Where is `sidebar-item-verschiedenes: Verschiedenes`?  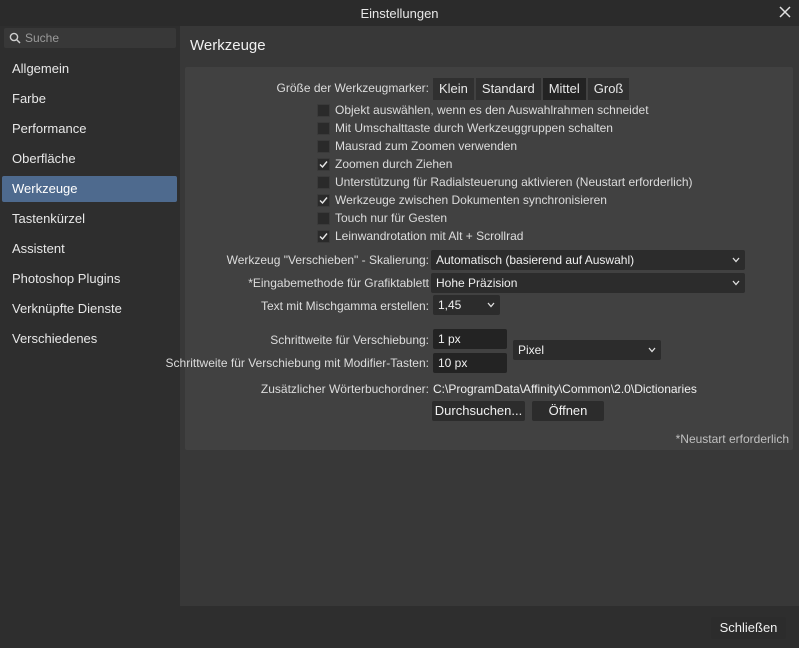 sidebar-item-verschiedenes: Verschiedenes is located at coordinates (89, 339).